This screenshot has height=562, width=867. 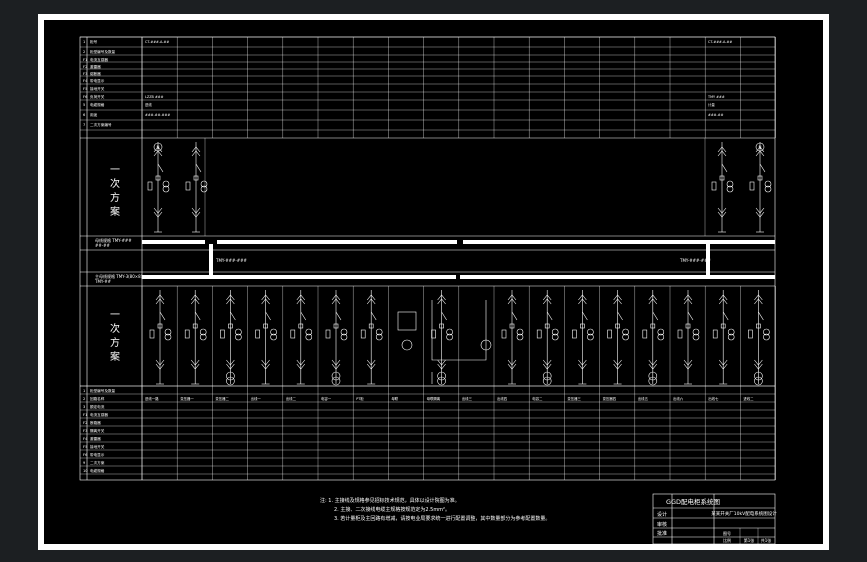 What do you see at coordinates (97, 80) in the screenshot?
I see `upper-row-label: 带电显示` at bounding box center [97, 80].